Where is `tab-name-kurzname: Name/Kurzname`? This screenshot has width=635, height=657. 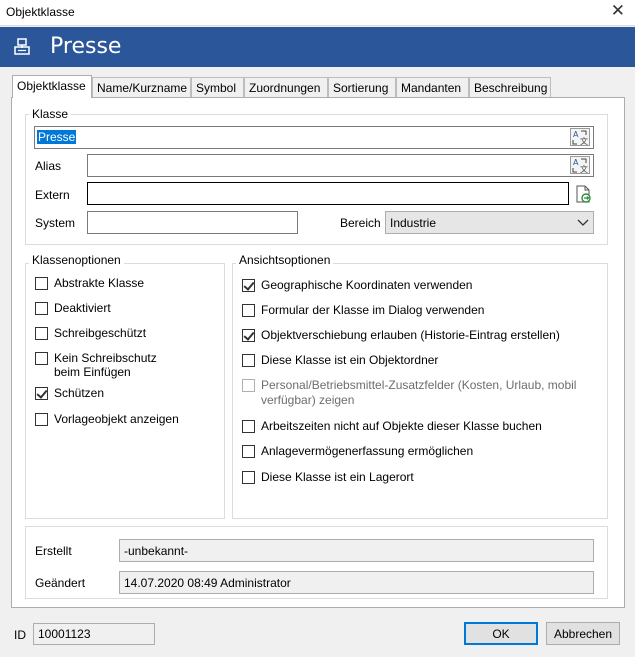
tab-name-kurzname: Name/Kurzname is located at coordinates (141, 87).